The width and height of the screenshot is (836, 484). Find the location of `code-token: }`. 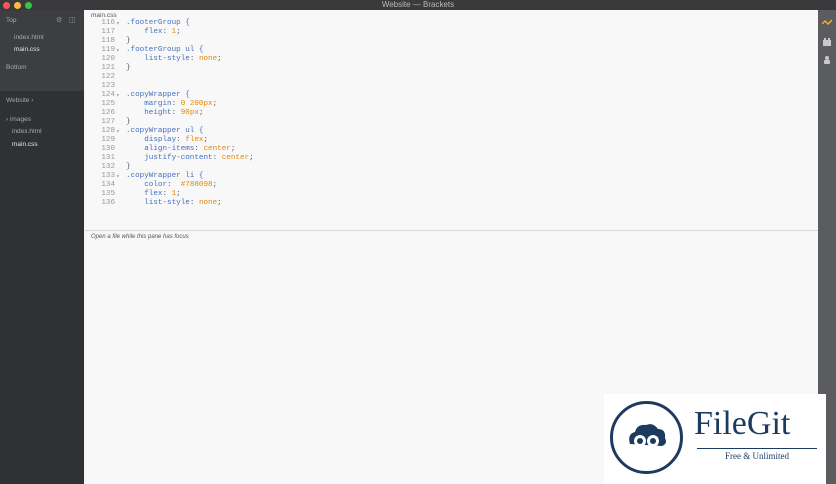

code-token: } is located at coordinates (128, 167).